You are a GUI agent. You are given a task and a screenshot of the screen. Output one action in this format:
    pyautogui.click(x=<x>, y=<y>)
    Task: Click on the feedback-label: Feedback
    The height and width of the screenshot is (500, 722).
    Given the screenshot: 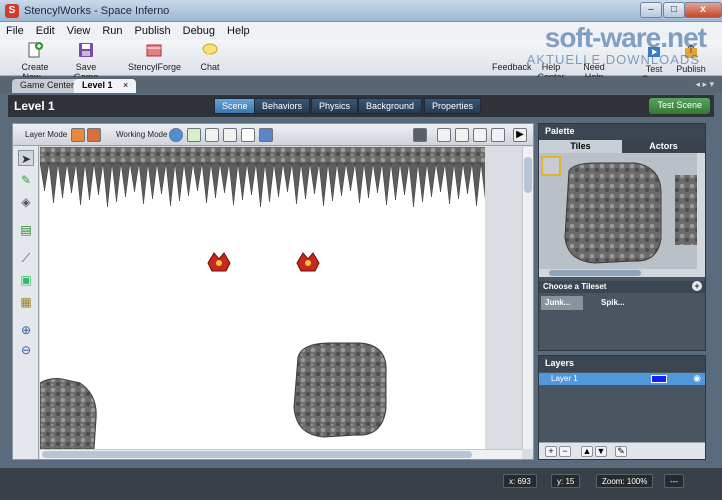 What is the action you would take?
    pyautogui.click(x=512, y=67)
    